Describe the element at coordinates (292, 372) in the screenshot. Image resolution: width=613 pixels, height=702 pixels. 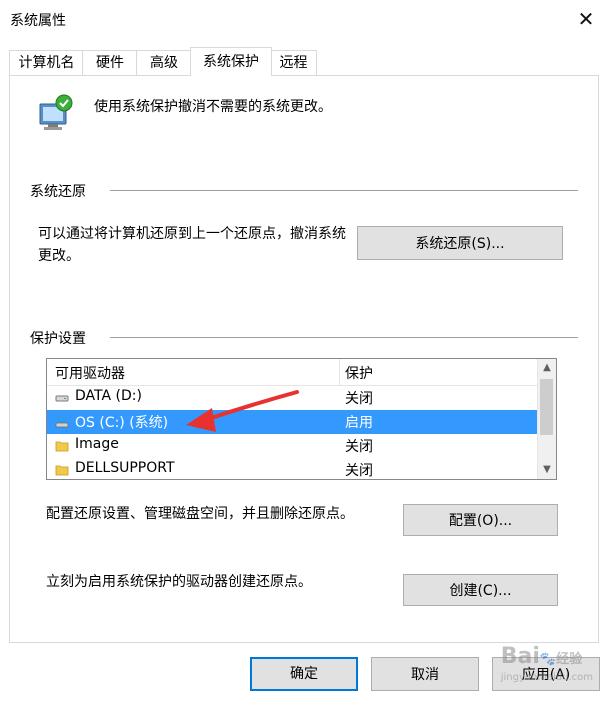
I see `drives-list-header: 可用驱动器 保护` at that location.